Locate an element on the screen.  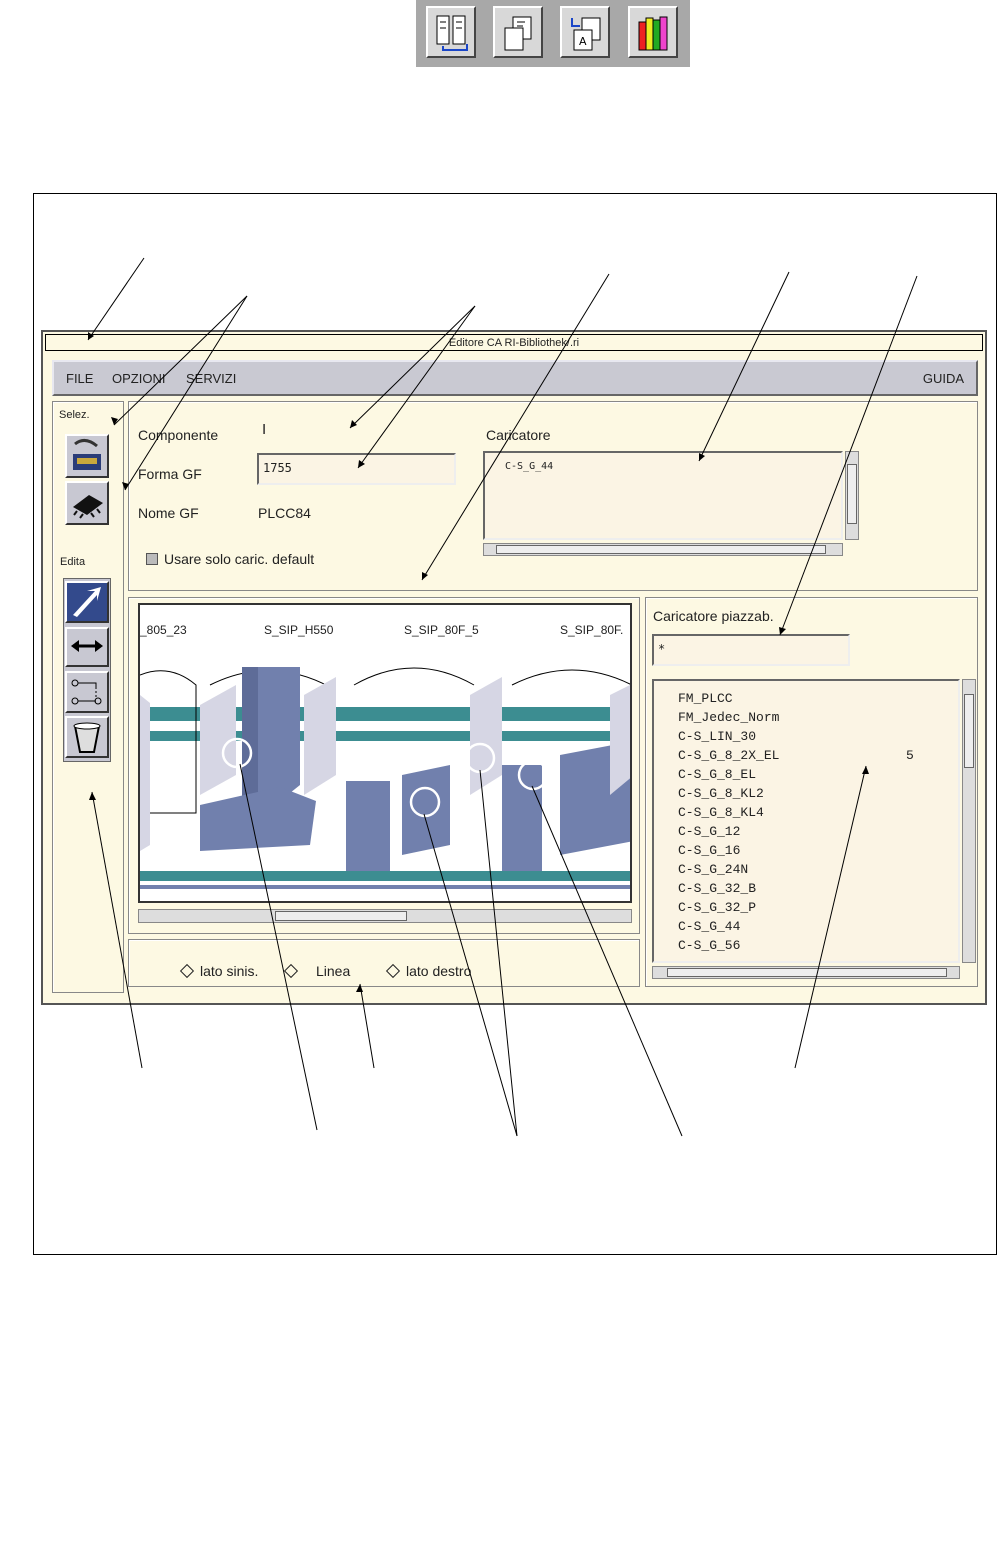
list-item: FM_Jedec_Norm is located at coordinates (806, 717).